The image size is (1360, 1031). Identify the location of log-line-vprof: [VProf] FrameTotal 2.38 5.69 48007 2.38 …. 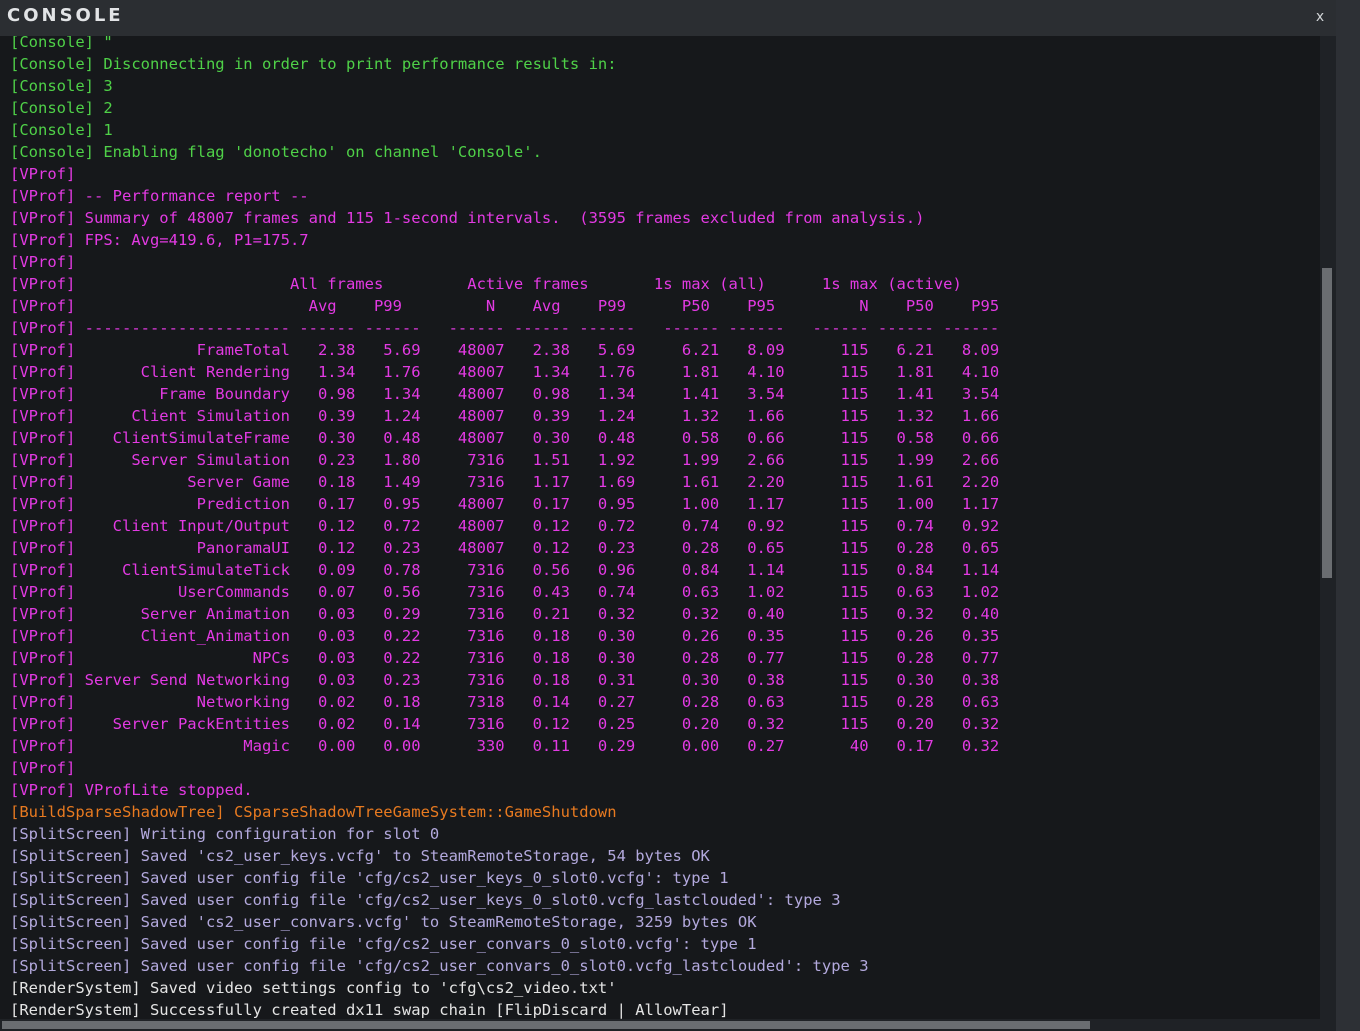
(505, 350).